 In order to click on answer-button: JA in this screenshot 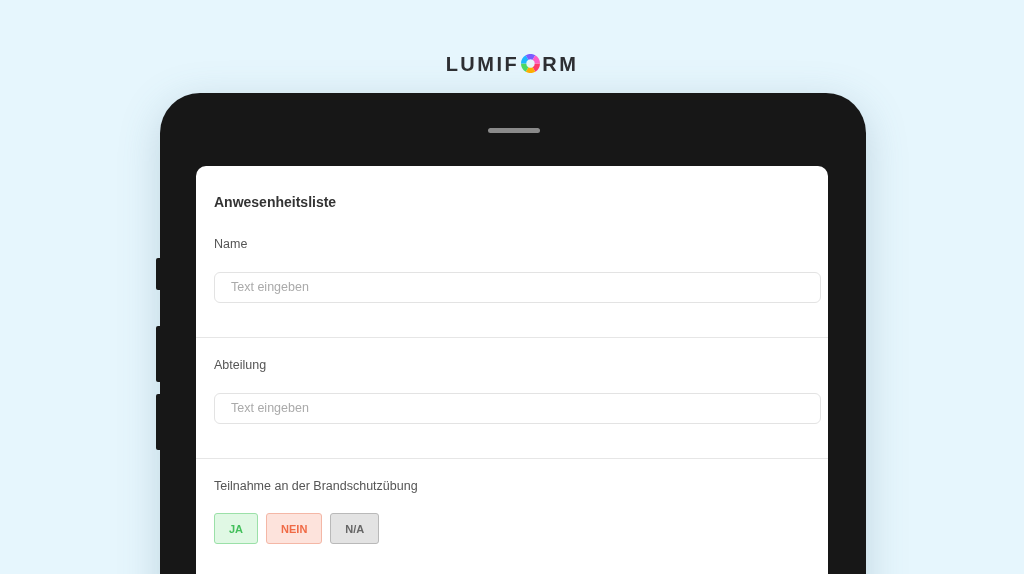, I will do `click(236, 529)`.